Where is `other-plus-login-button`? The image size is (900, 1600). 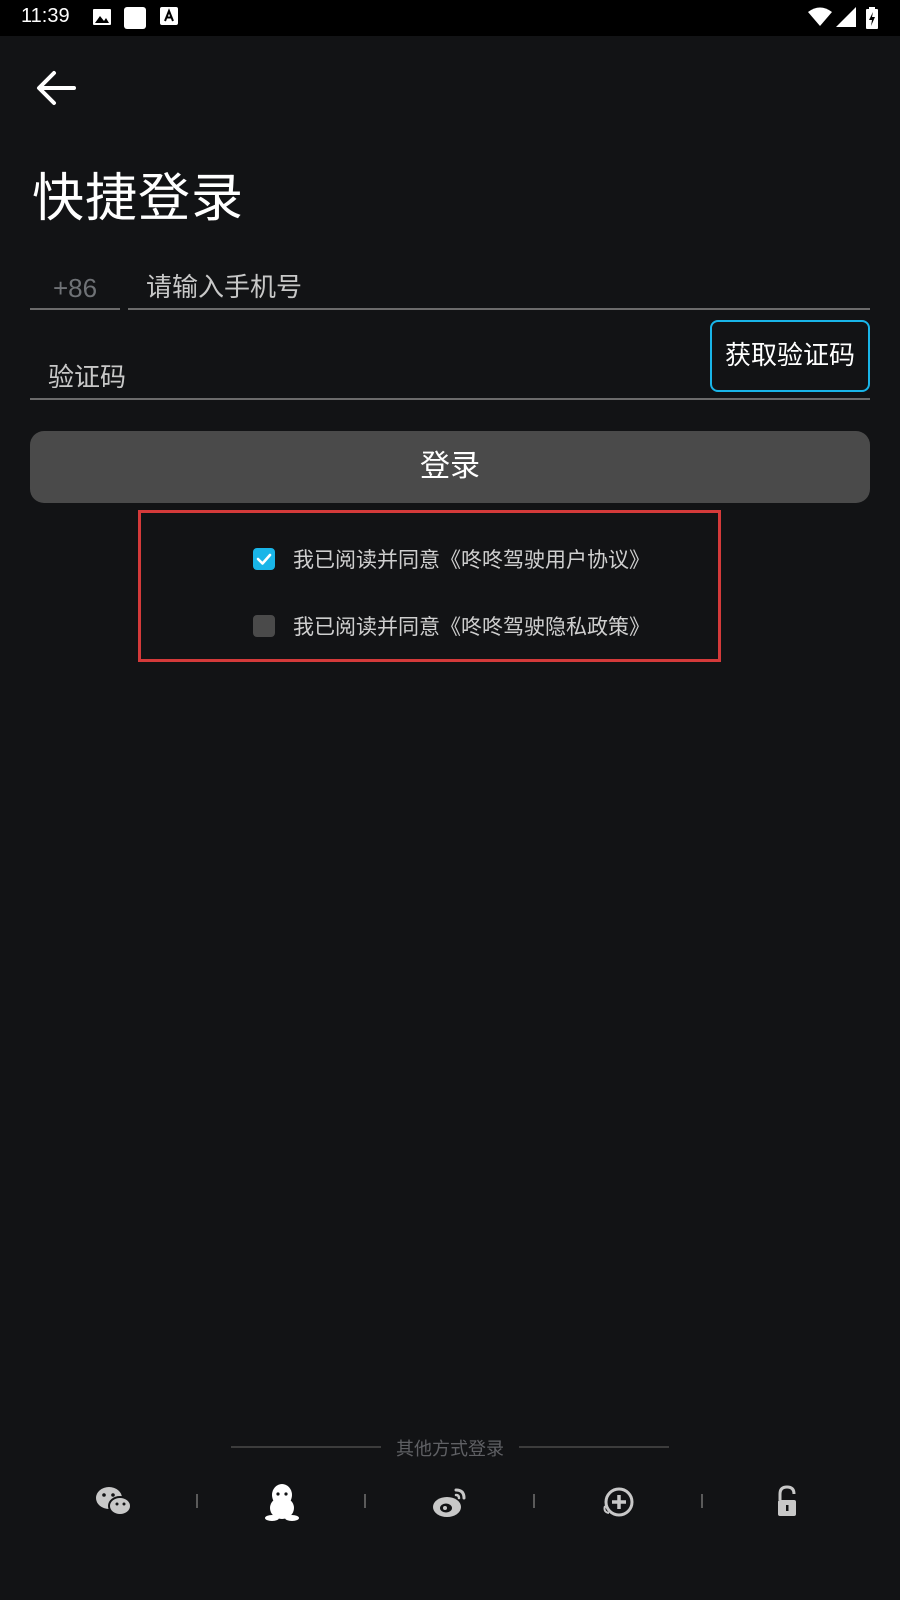
other-plus-login-button is located at coordinates (619, 1502).